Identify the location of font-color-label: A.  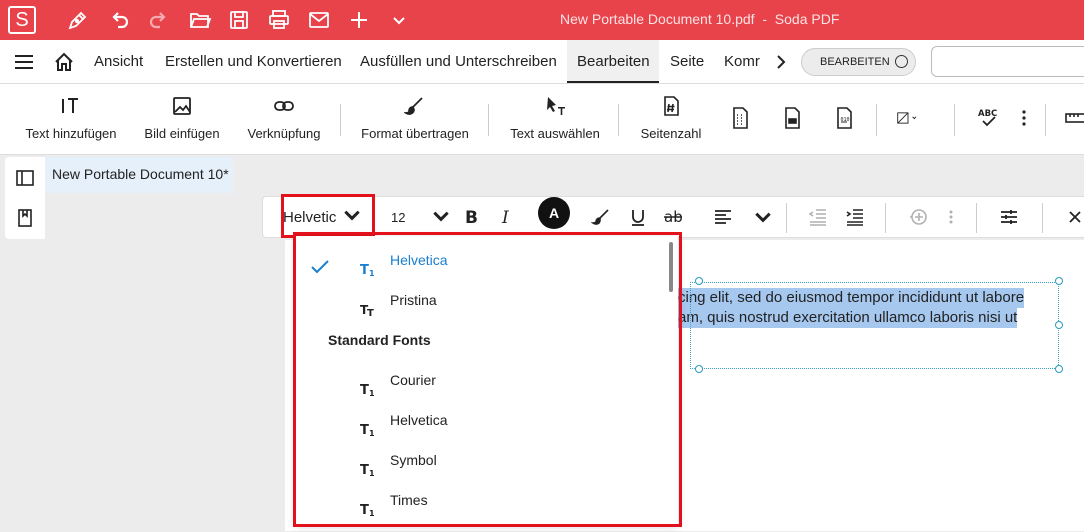
(554, 213).